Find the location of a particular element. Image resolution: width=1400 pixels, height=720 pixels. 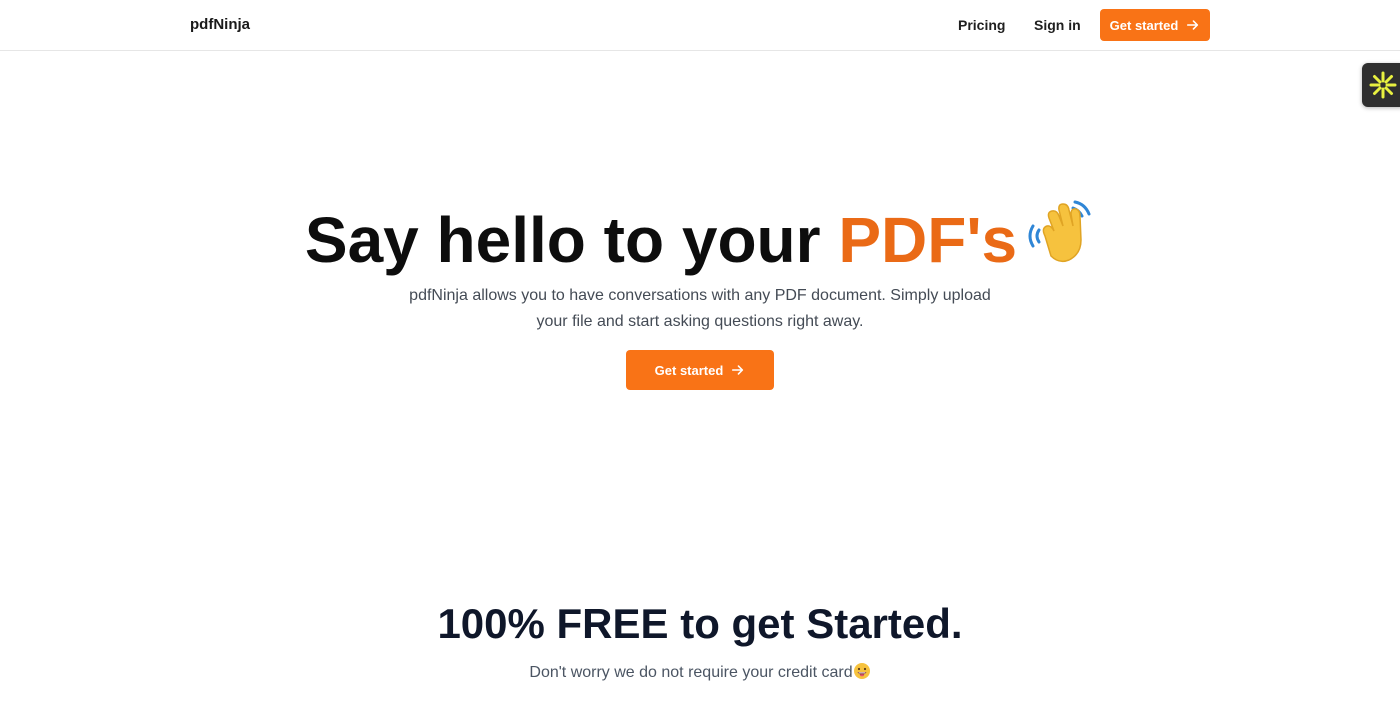

hero-title: Say hello to your PDF's is located at coordinates (700, 236).